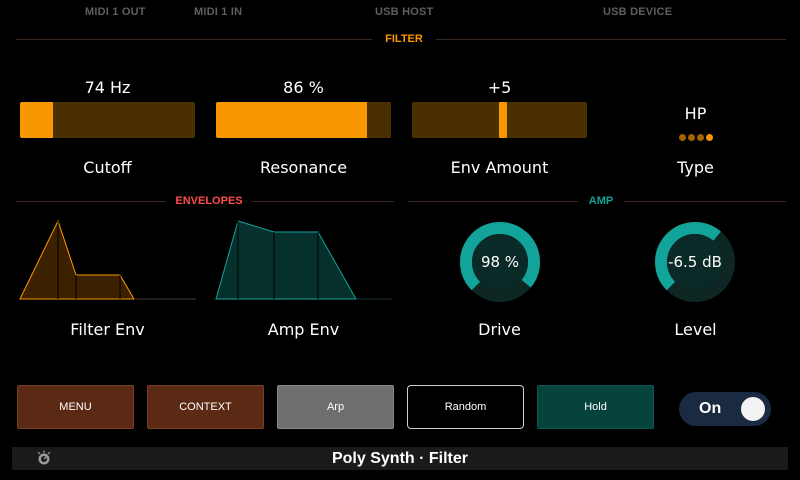  I want to click on cutoff-label: Cutoff, so click(107, 167).